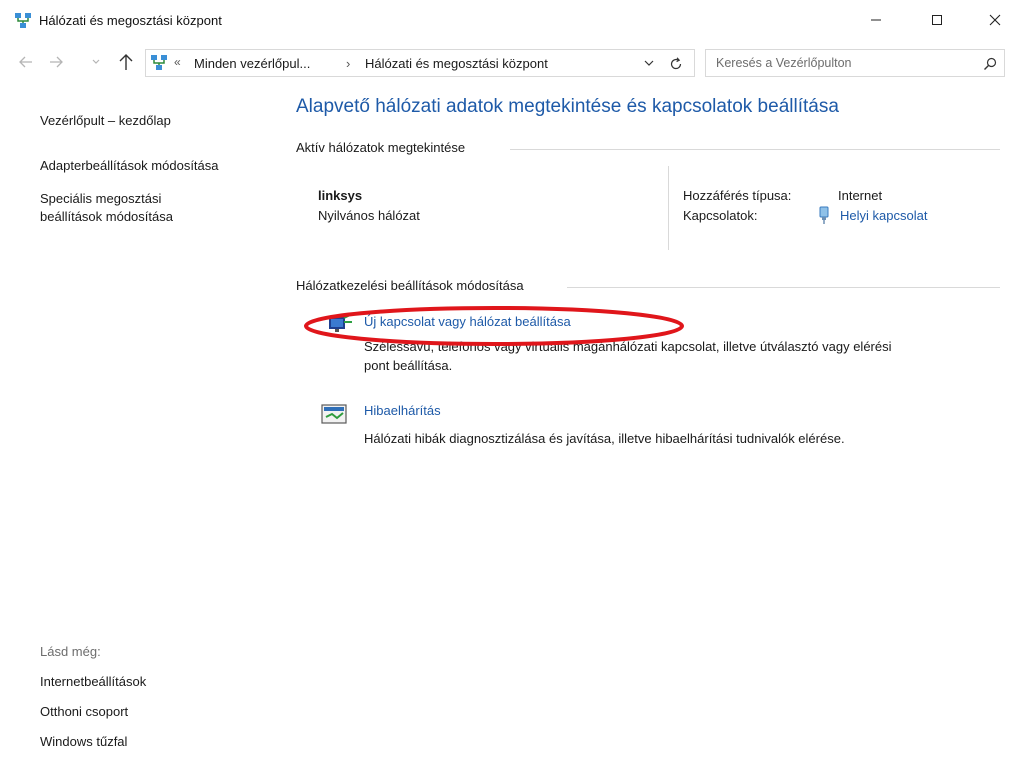 This screenshot has height=773, width=1018. I want to click on access-type-label: Hozzáférés típusa:, so click(737, 195).